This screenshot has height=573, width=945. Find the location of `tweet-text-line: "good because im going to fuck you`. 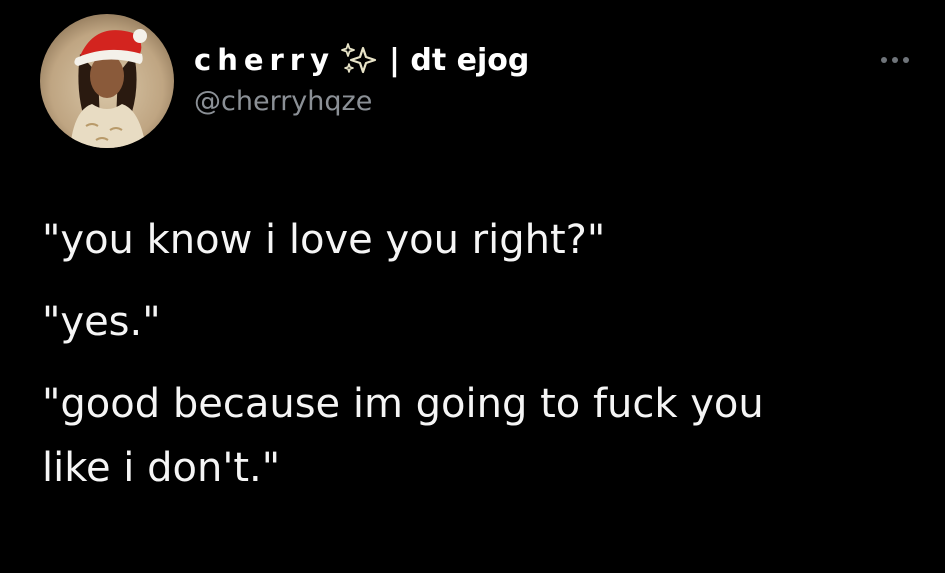

tweet-text-line: "good because im going to fuck you is located at coordinates (403, 404).